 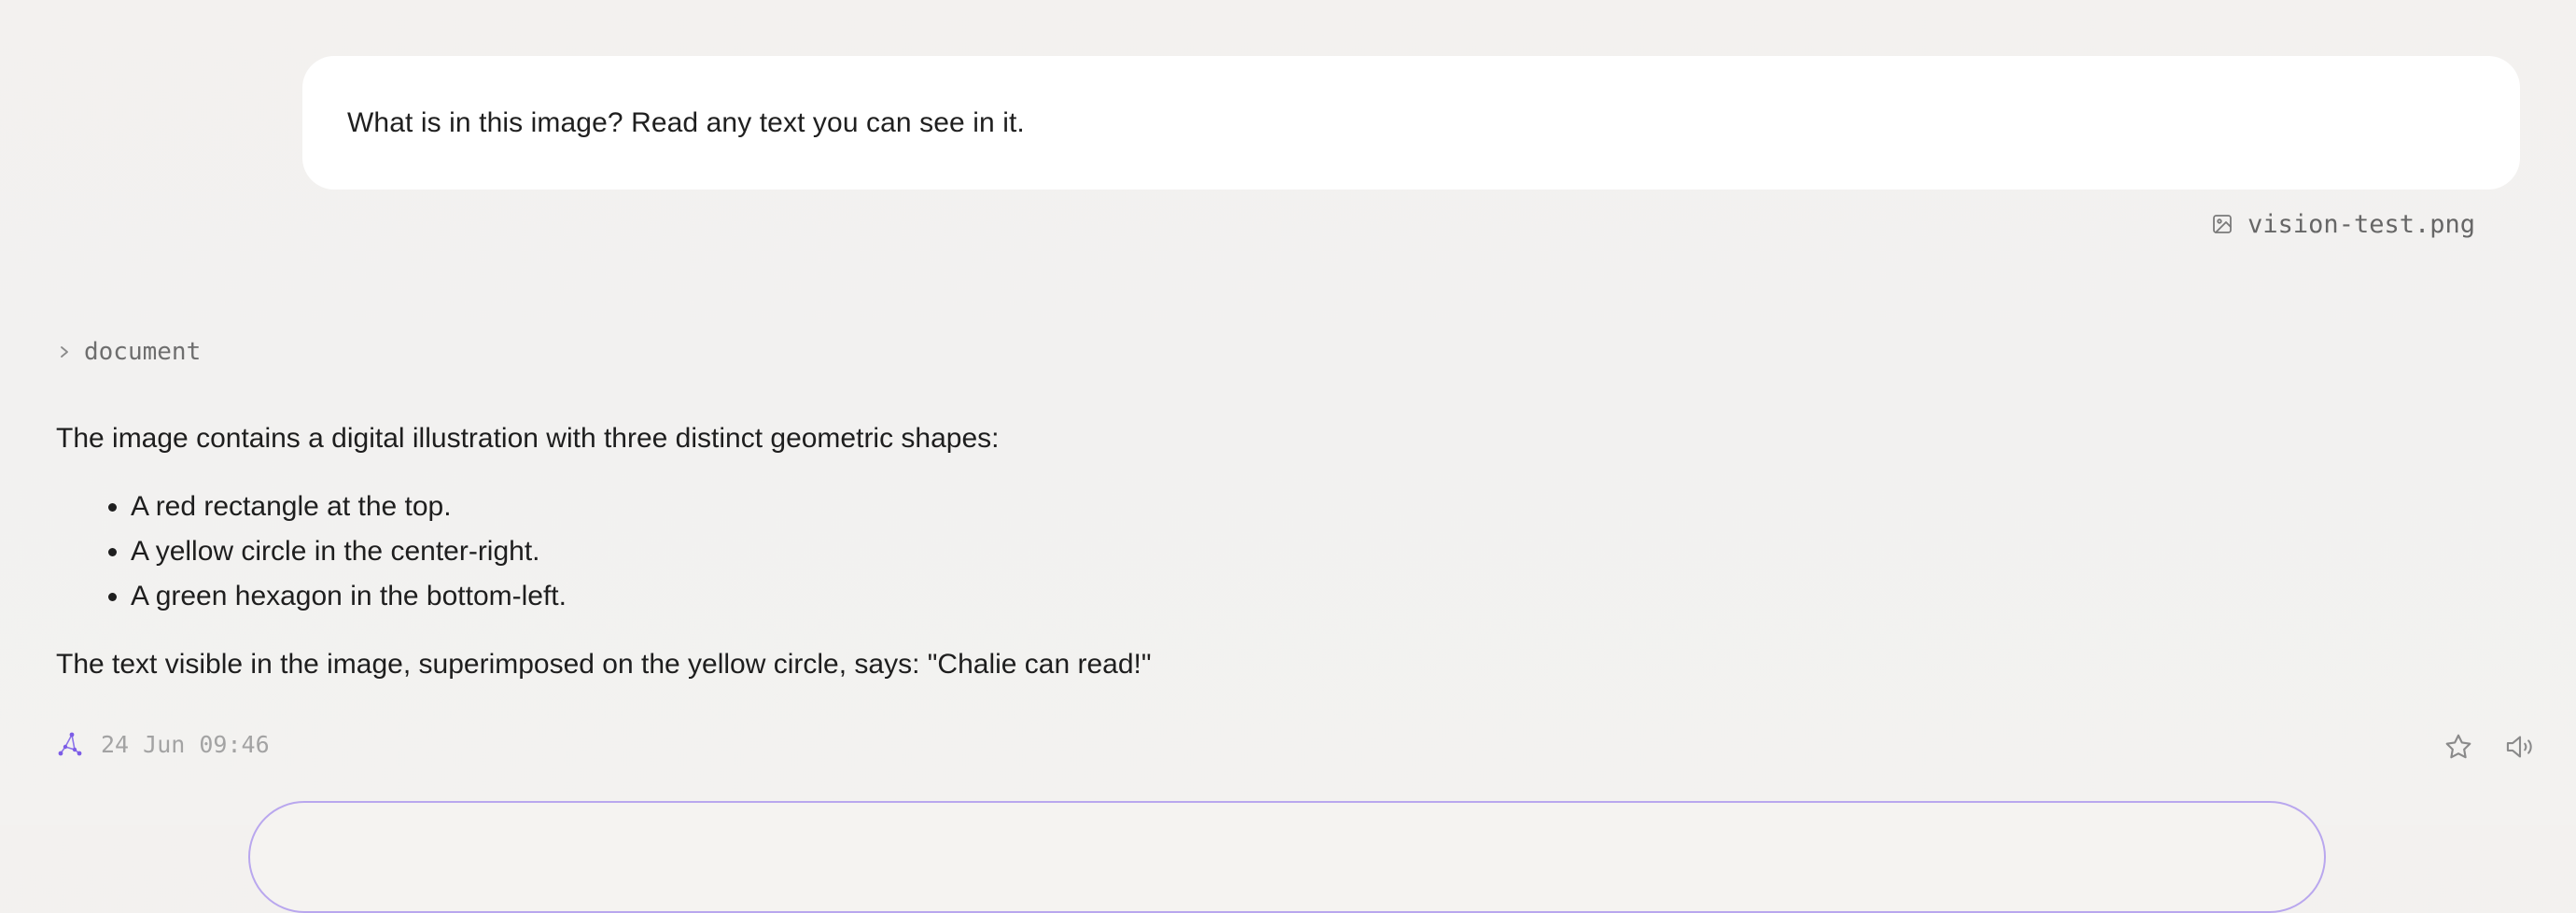 I want to click on list-item: A green hexagon in the bottom-left., so click(x=1307, y=596).